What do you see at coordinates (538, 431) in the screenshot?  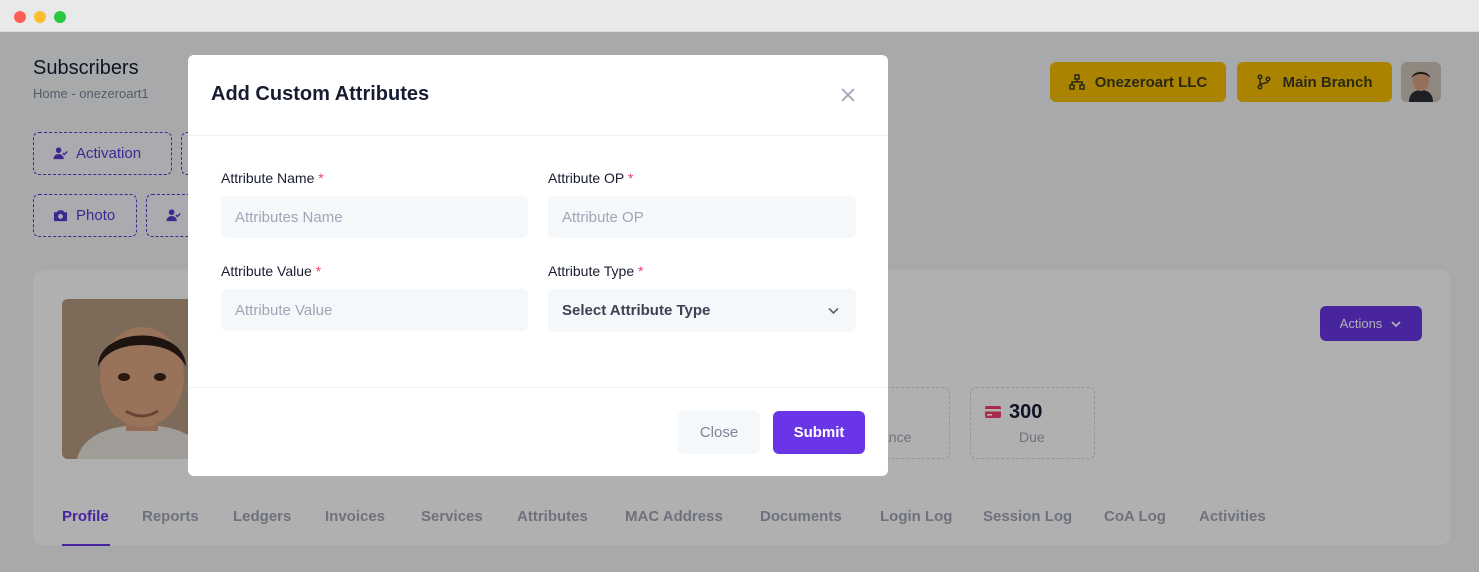 I see `modal-footer: Close Submit` at bounding box center [538, 431].